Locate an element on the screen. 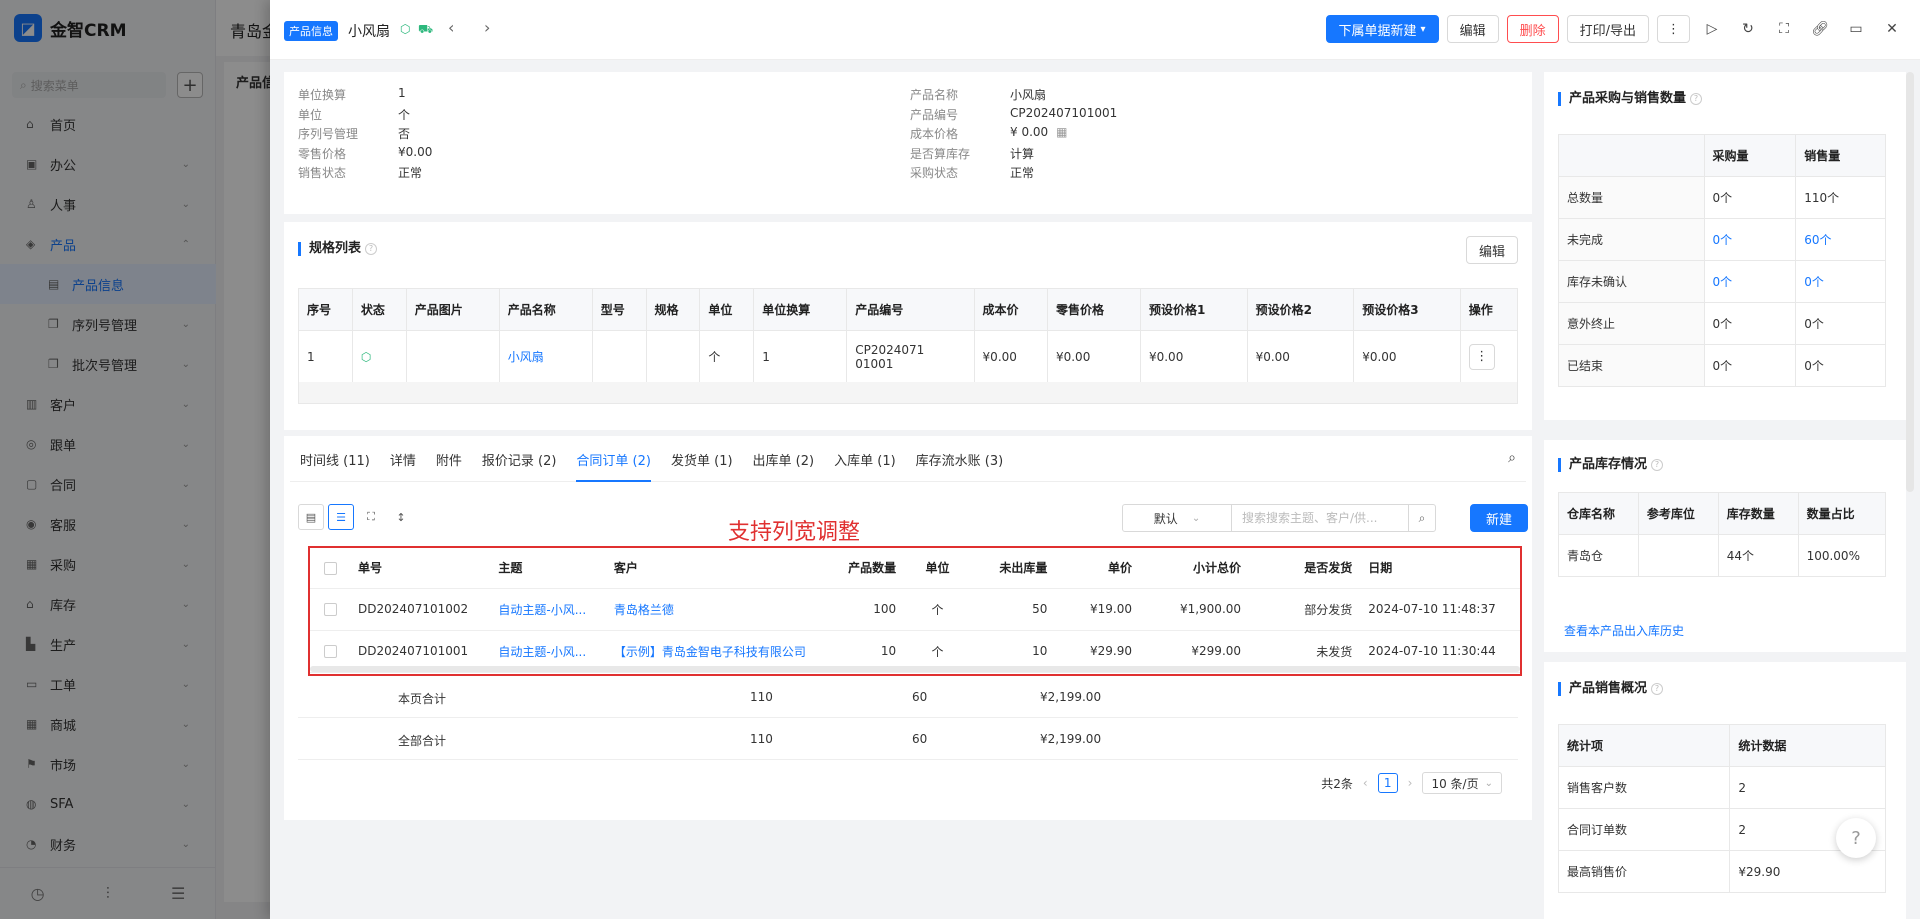 This screenshot has height=919, width=1920. tab-7: 入库单 (1) is located at coordinates (865, 459).